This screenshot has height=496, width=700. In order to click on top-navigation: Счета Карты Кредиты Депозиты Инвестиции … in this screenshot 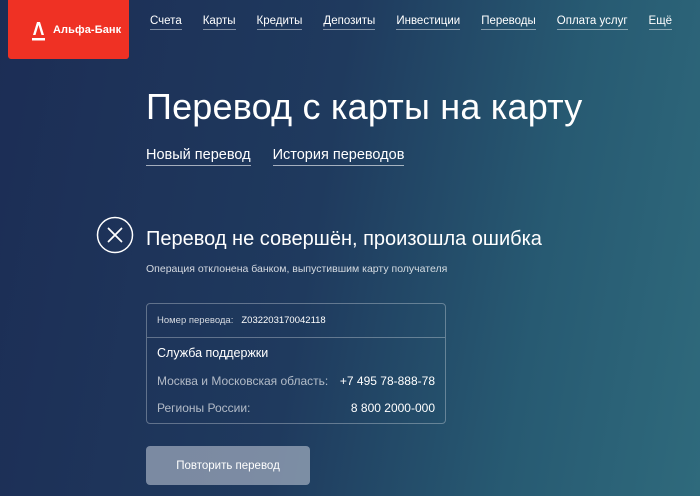, I will do `click(421, 22)`.